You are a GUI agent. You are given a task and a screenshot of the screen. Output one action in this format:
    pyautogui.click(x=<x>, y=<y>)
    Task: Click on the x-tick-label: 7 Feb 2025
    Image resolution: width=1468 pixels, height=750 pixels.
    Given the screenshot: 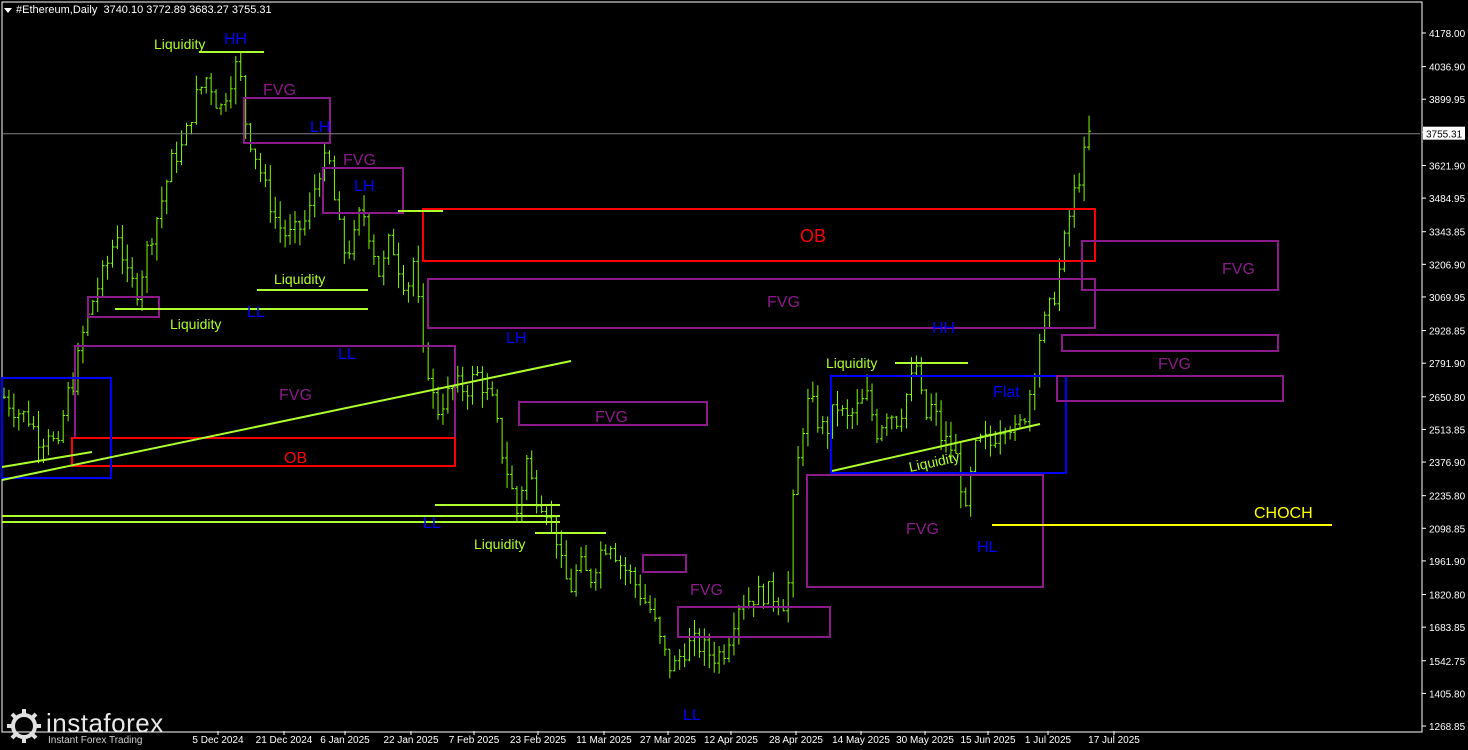 What is the action you would take?
    pyautogui.click(x=474, y=740)
    